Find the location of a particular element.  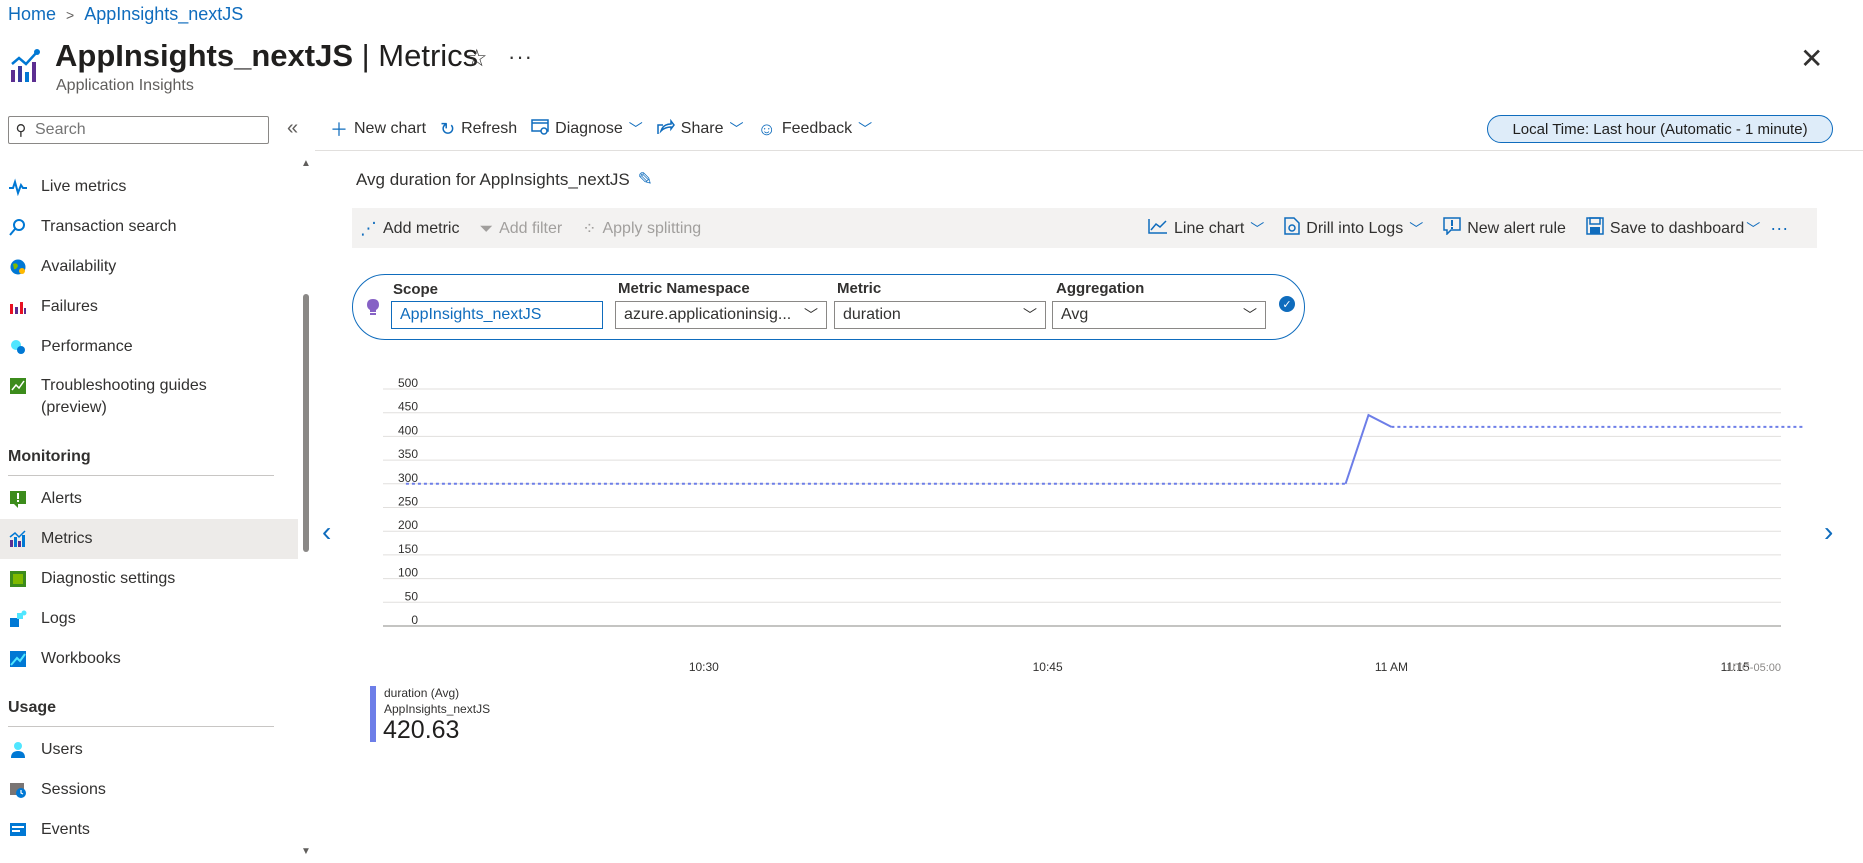

aggregation-value: Avg is located at coordinates (1075, 314).